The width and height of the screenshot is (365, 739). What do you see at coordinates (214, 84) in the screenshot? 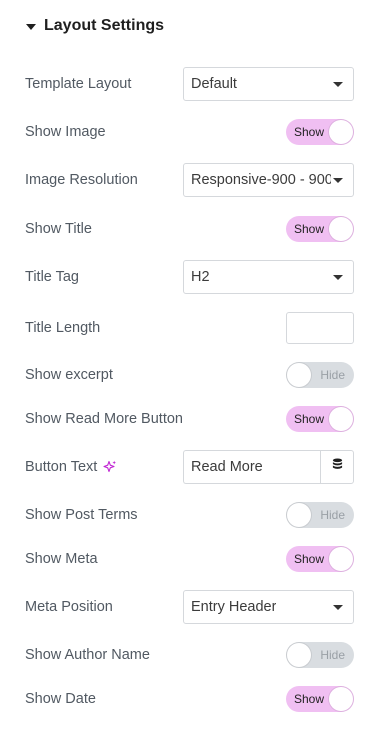
I see `template-layout-value: Default` at bounding box center [214, 84].